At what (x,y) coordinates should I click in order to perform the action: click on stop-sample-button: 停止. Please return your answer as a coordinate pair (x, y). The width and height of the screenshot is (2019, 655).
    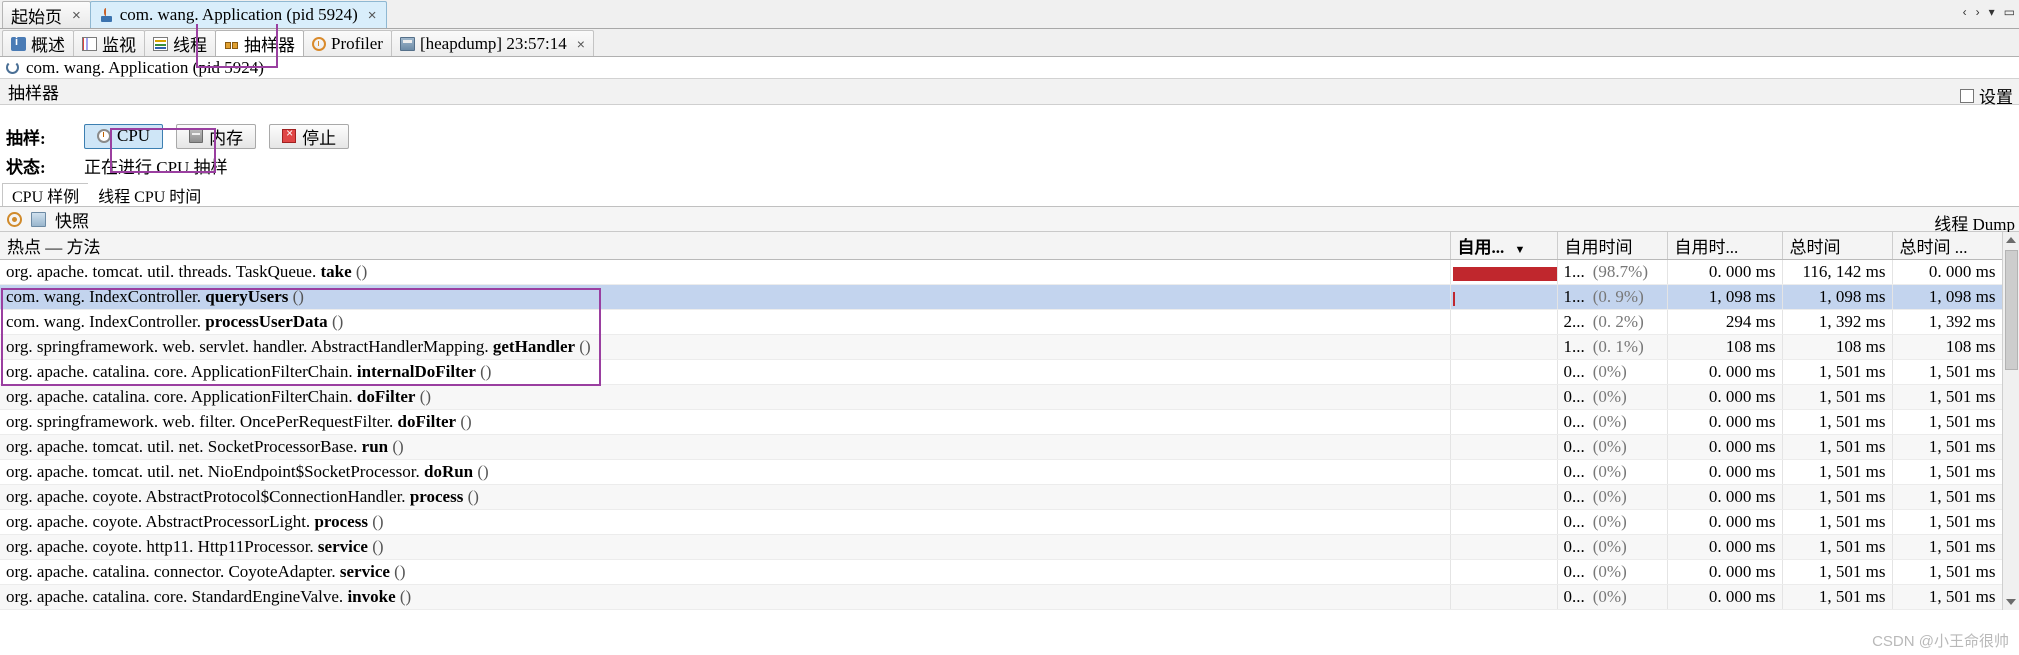
    Looking at the image, I should click on (309, 136).